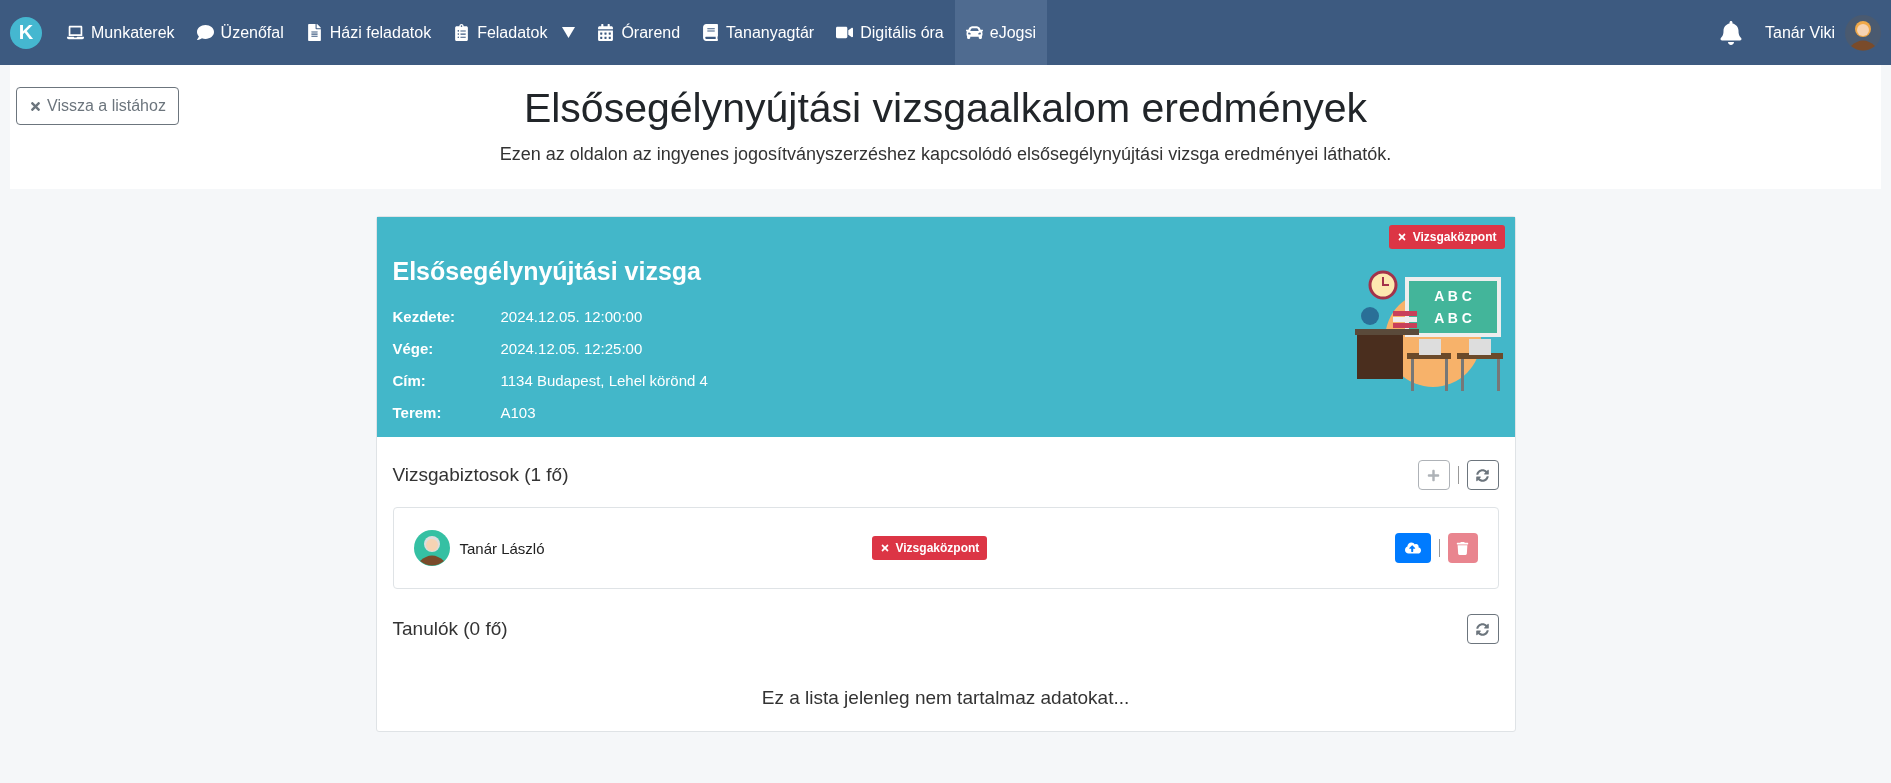 The image size is (1891, 783). I want to click on speech-bubble-icon, so click(205, 32).